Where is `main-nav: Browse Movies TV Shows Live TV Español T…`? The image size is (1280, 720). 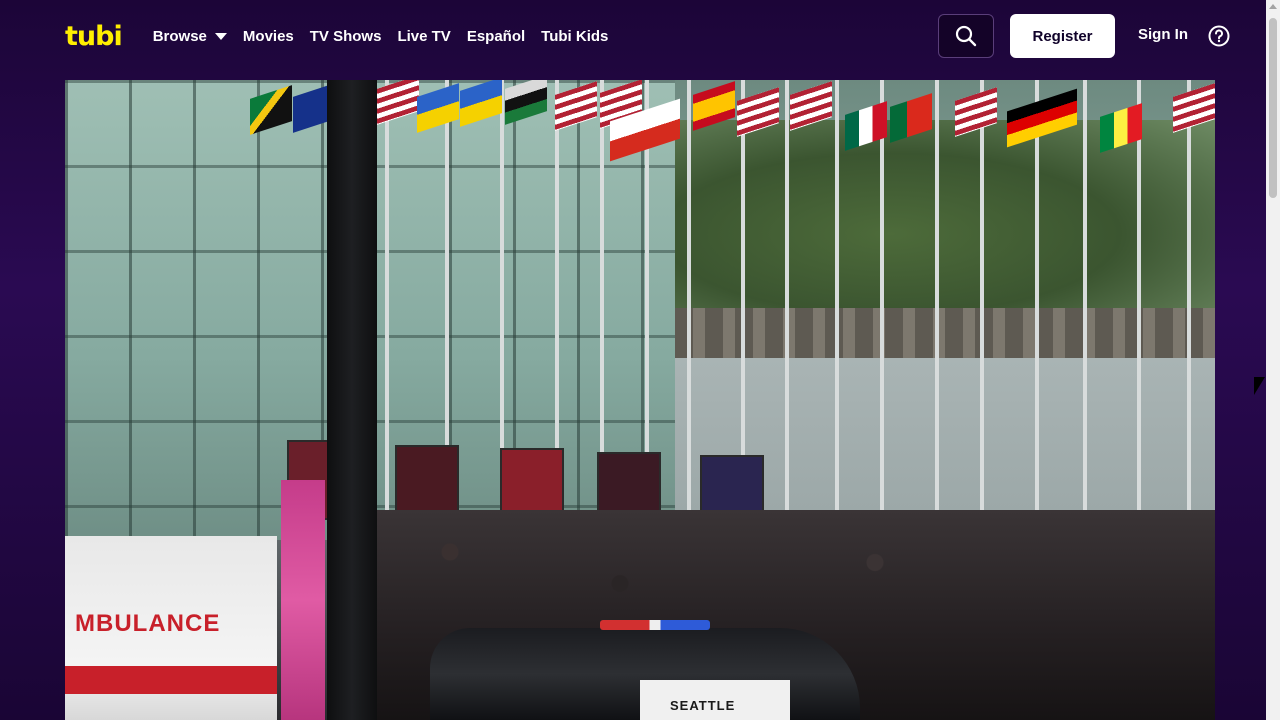
main-nav: Browse Movies TV Shows Live TV Español T… is located at coordinates (389, 36).